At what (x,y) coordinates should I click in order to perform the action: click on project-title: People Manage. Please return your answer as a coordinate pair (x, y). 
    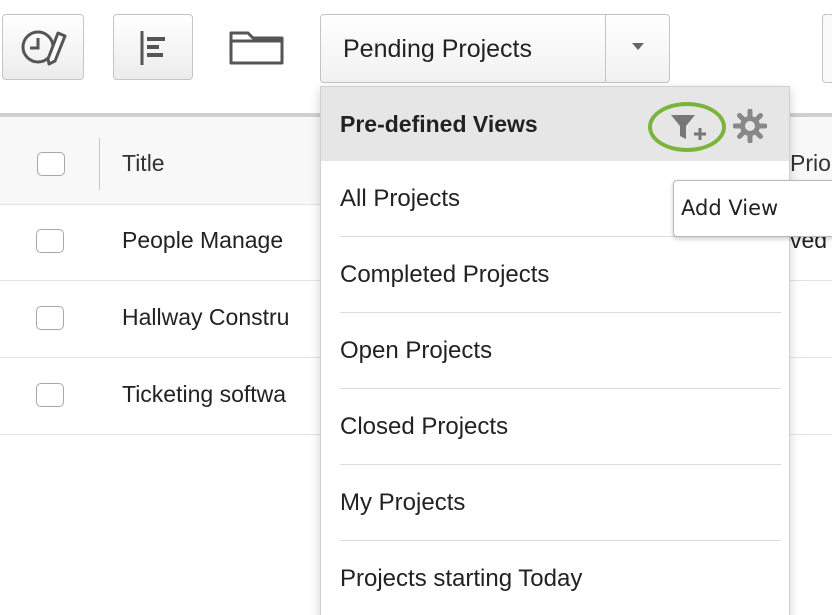
    Looking at the image, I should click on (202, 240).